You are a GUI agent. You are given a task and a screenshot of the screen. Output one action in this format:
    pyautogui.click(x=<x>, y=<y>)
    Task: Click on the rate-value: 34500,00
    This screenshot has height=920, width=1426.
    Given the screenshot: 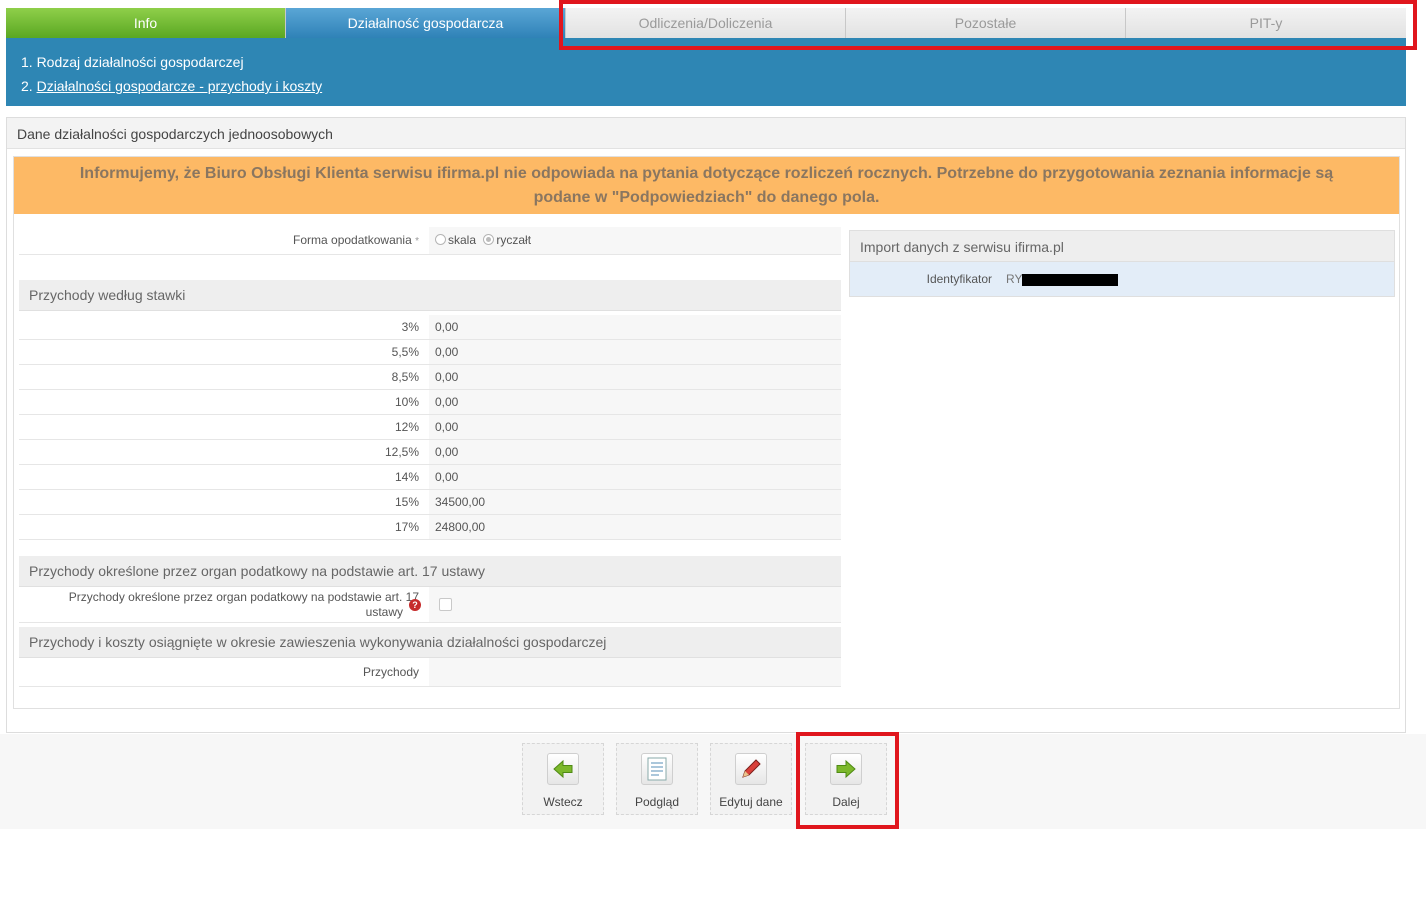 What is the action you would take?
    pyautogui.click(x=635, y=502)
    